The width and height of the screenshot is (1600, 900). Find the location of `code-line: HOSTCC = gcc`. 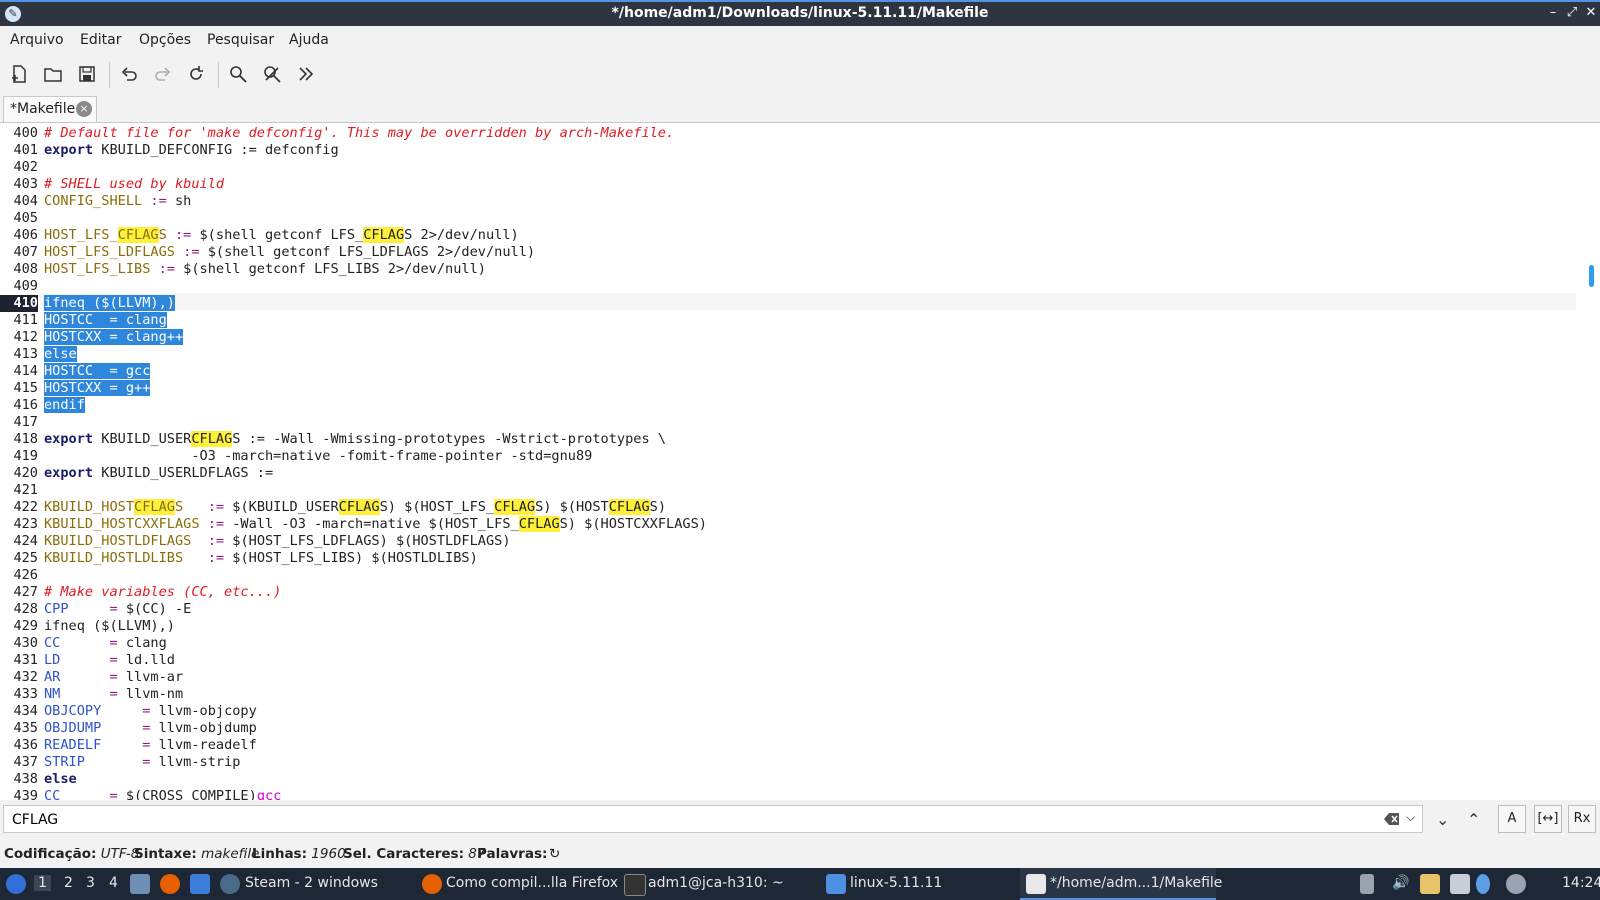

code-line: HOSTCC = gcc is located at coordinates (97, 371).